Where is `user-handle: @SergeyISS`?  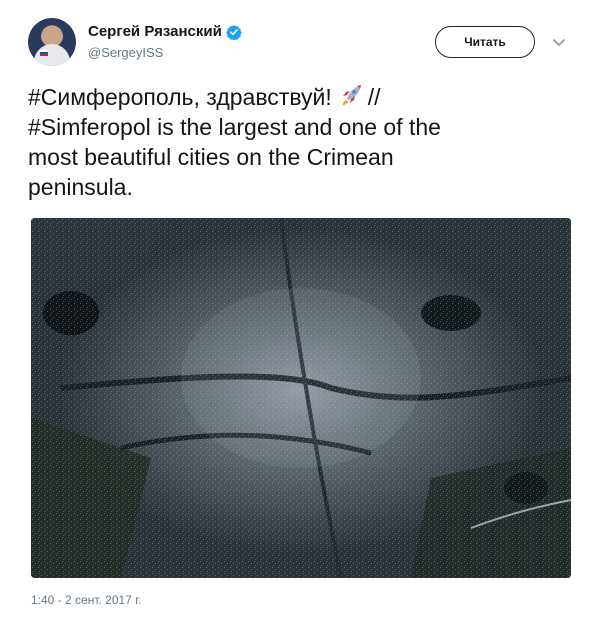
user-handle: @SergeyISS is located at coordinates (165, 52).